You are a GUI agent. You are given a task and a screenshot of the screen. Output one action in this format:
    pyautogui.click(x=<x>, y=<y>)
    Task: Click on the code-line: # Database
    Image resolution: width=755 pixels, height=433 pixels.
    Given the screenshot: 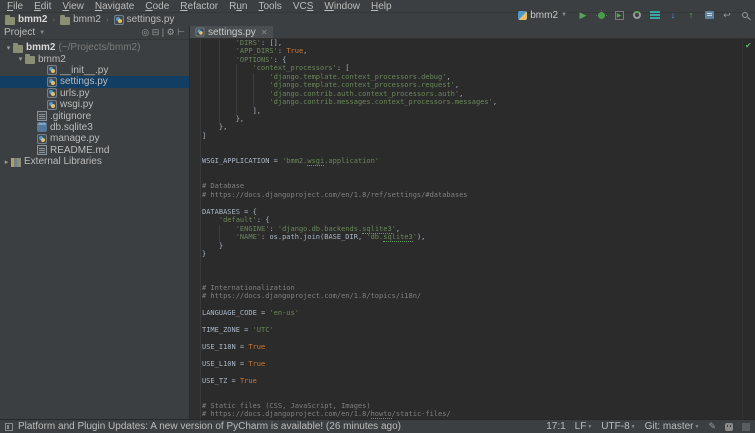 What is the action you would take?
    pyautogui.click(x=471, y=186)
    